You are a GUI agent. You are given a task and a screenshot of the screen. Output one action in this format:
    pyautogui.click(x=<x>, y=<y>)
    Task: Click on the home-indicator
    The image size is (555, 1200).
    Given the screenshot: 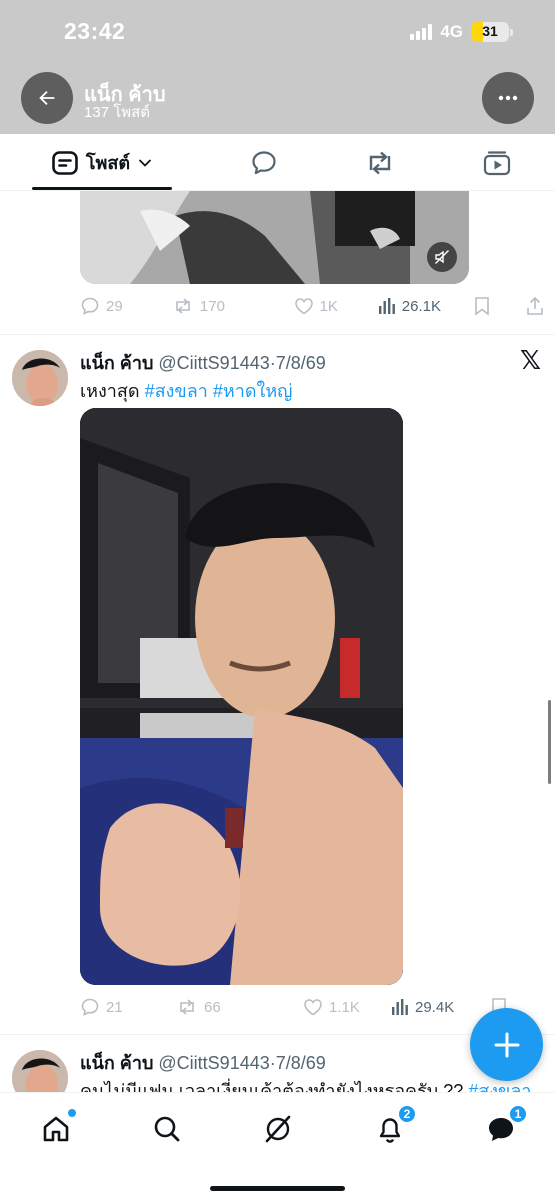 What is the action you would take?
    pyautogui.click(x=277, y=1188)
    